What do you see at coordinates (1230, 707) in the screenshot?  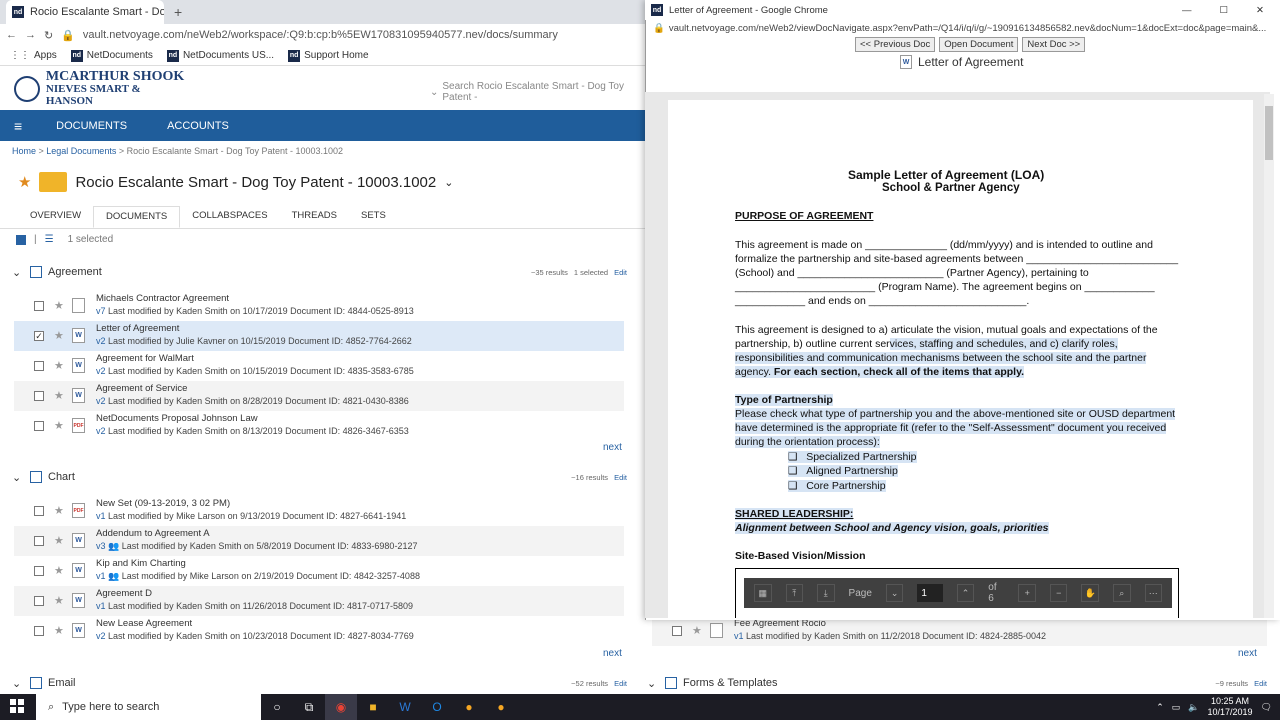 I see `clock: 10:25 AM 10/17/2019` at bounding box center [1230, 707].